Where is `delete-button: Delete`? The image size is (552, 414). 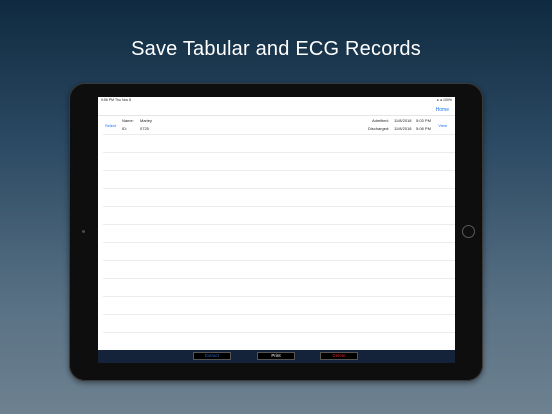
delete-button: Delete is located at coordinates (339, 356).